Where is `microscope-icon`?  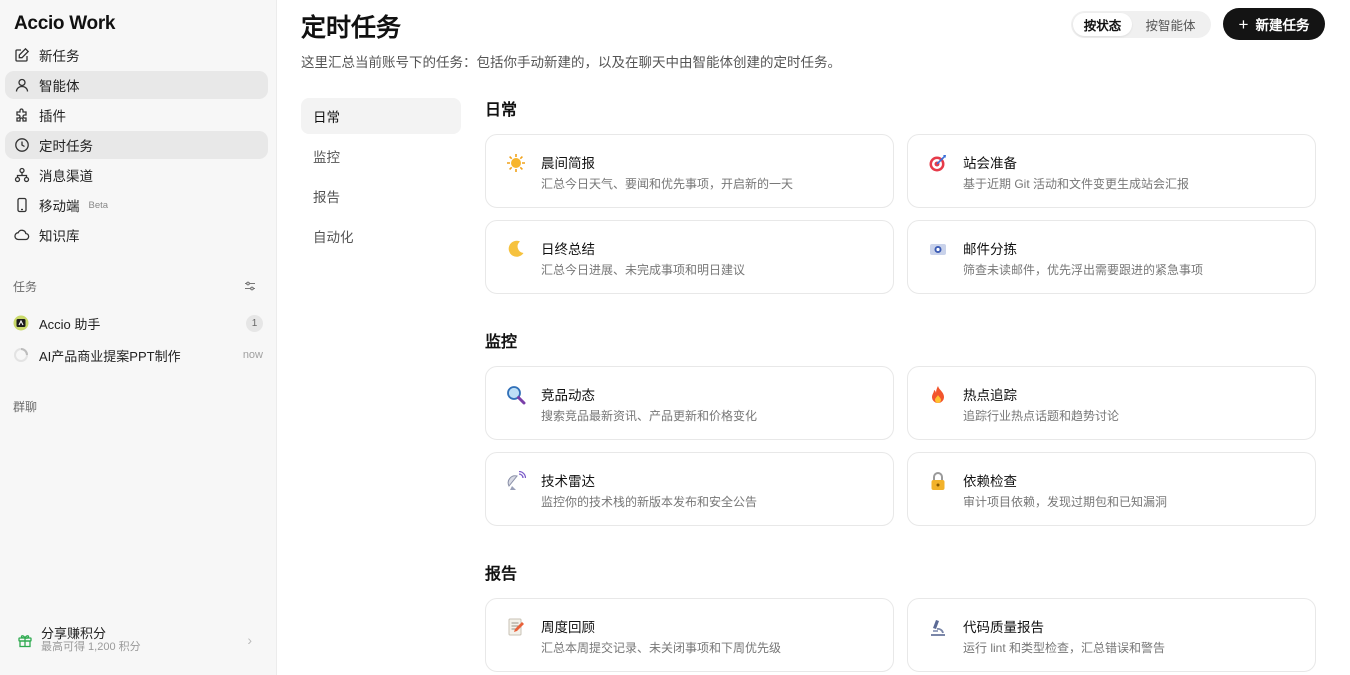 microscope-icon is located at coordinates (938, 627).